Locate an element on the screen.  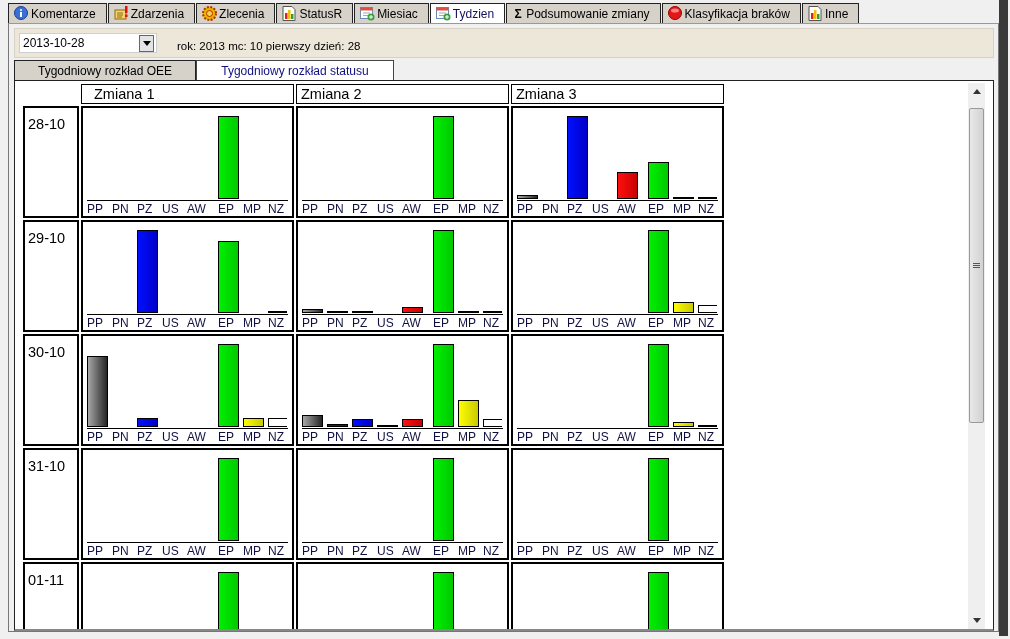
note-icon is located at coordinates (121, 13).